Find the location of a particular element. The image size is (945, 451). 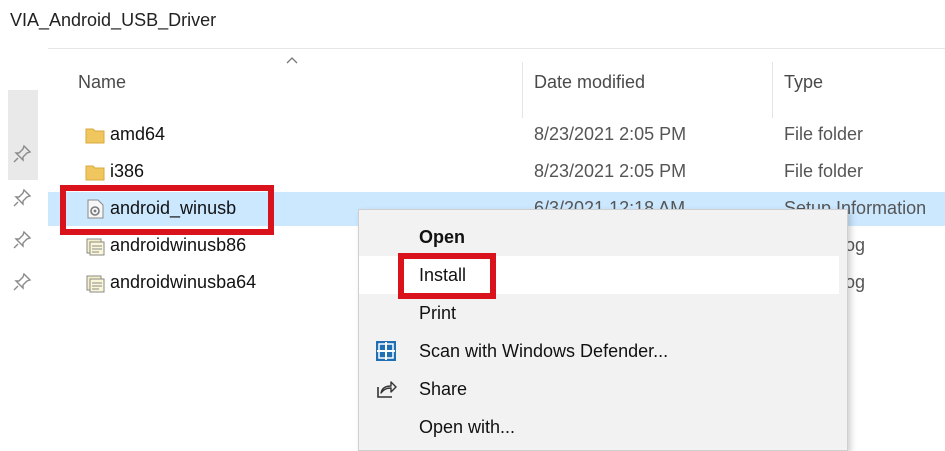

window-titlebar: VIA_Android_USB_Driver is located at coordinates (472, 24).